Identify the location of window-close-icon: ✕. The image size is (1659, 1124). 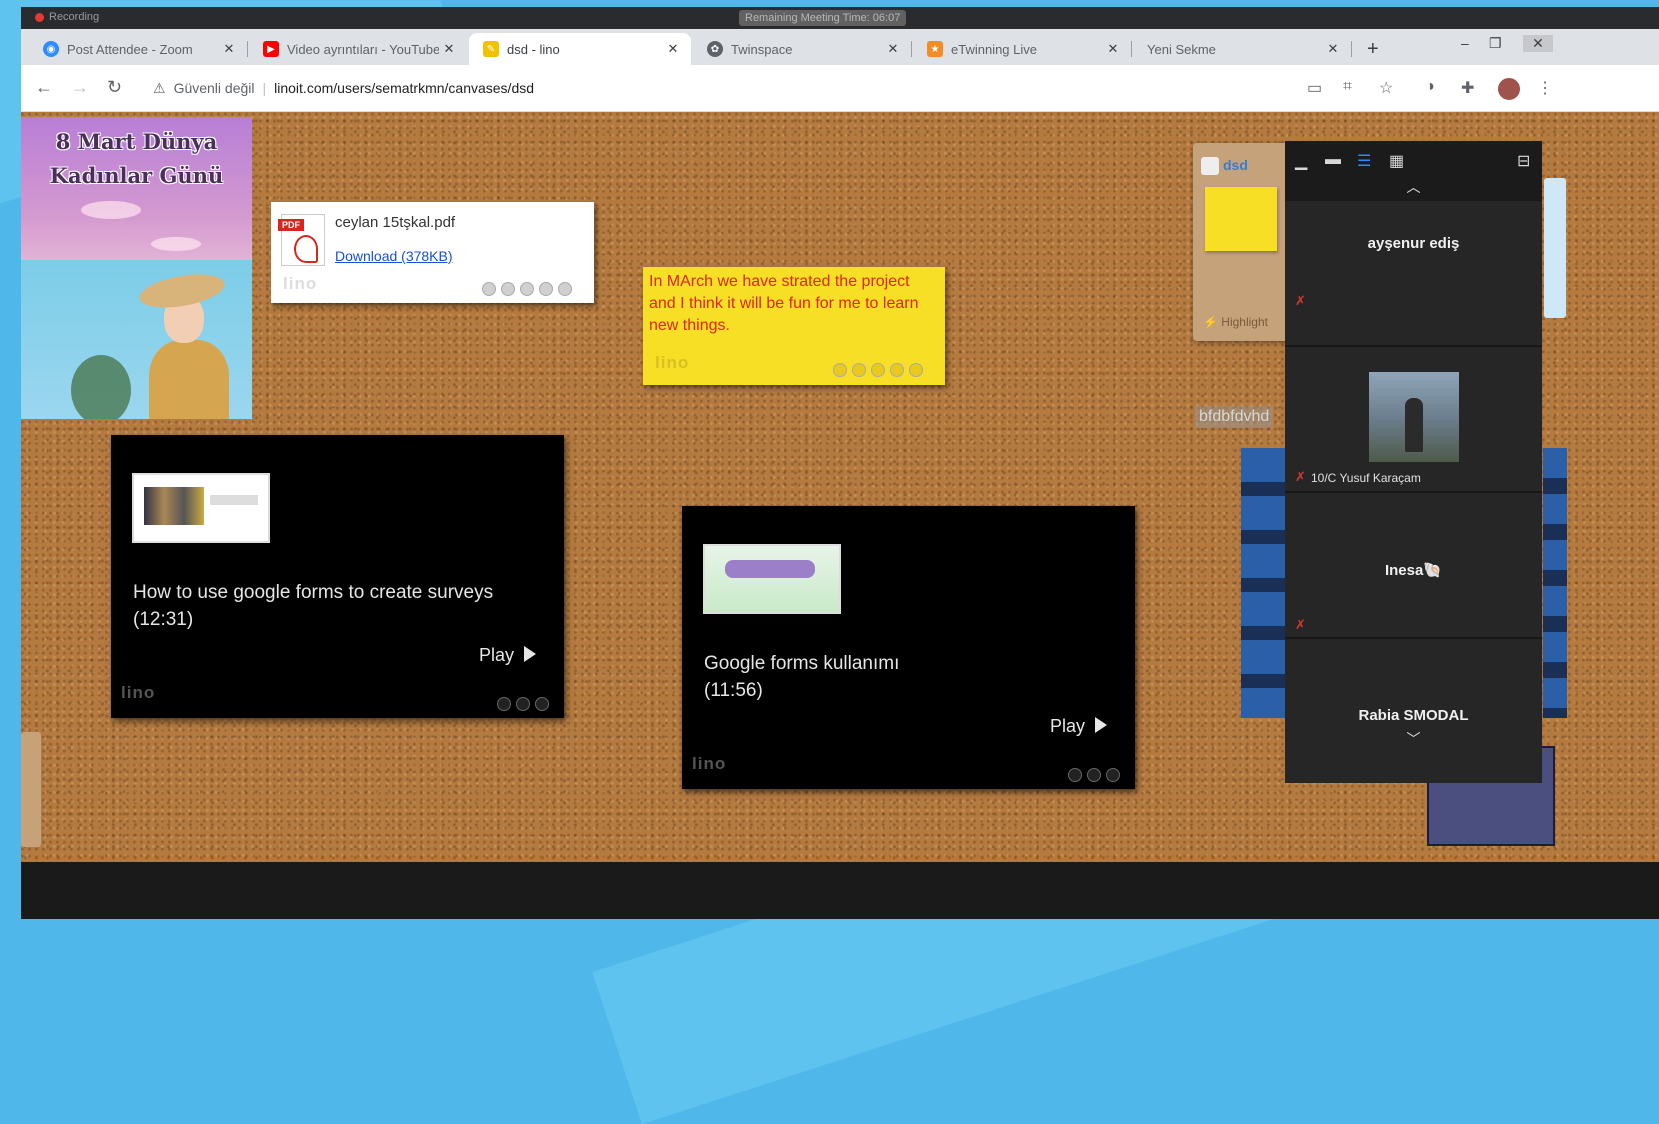
(1538, 43).